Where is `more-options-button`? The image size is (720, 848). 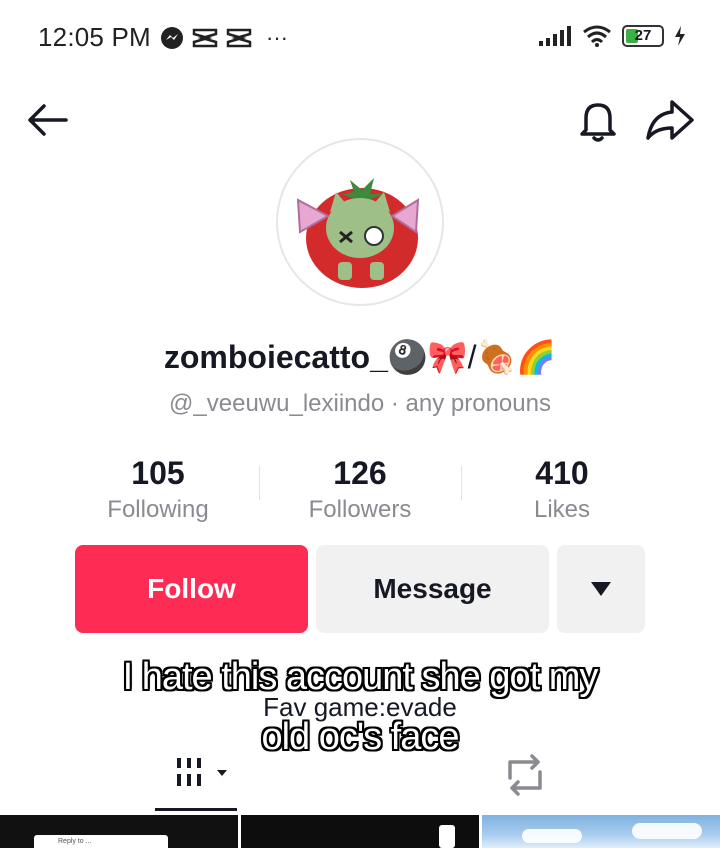 more-options-button is located at coordinates (601, 589).